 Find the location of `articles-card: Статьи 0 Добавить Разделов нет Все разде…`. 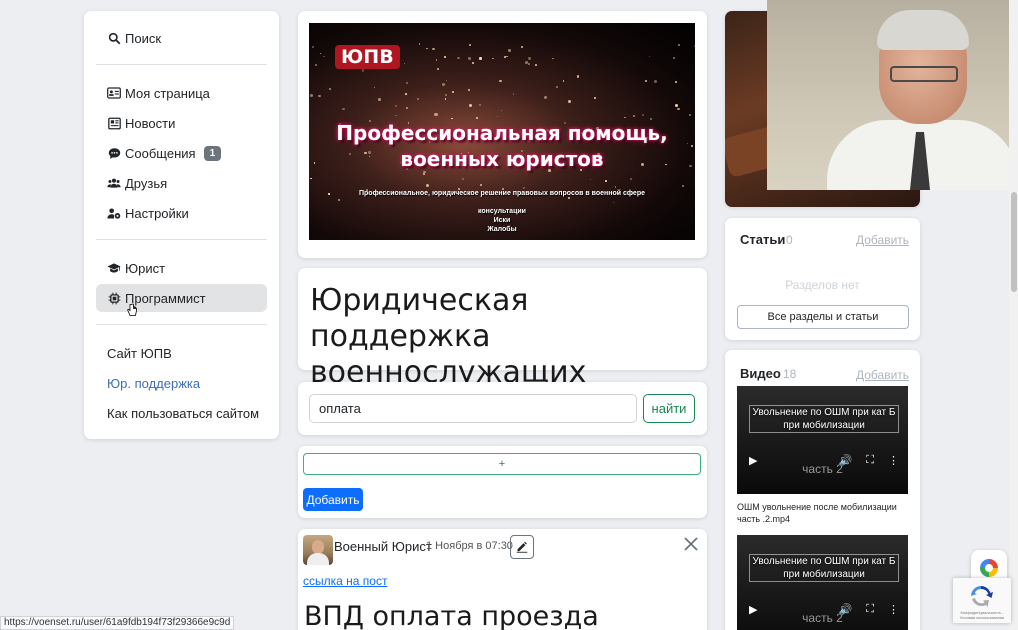

articles-card: Статьи 0 Добавить Разделов нет Все разде… is located at coordinates (822, 279).